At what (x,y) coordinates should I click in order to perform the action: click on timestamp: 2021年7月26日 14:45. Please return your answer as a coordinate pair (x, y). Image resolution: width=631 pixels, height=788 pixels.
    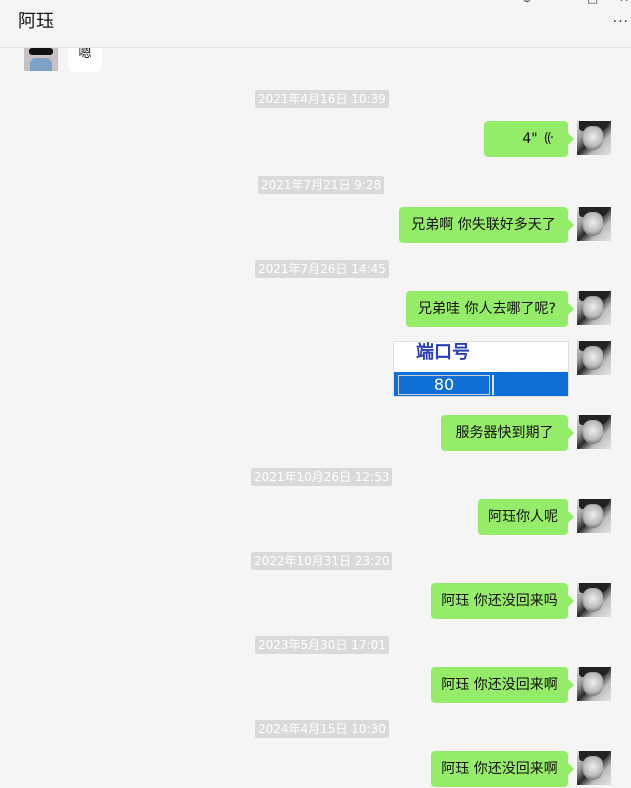
    Looking at the image, I should click on (322, 269).